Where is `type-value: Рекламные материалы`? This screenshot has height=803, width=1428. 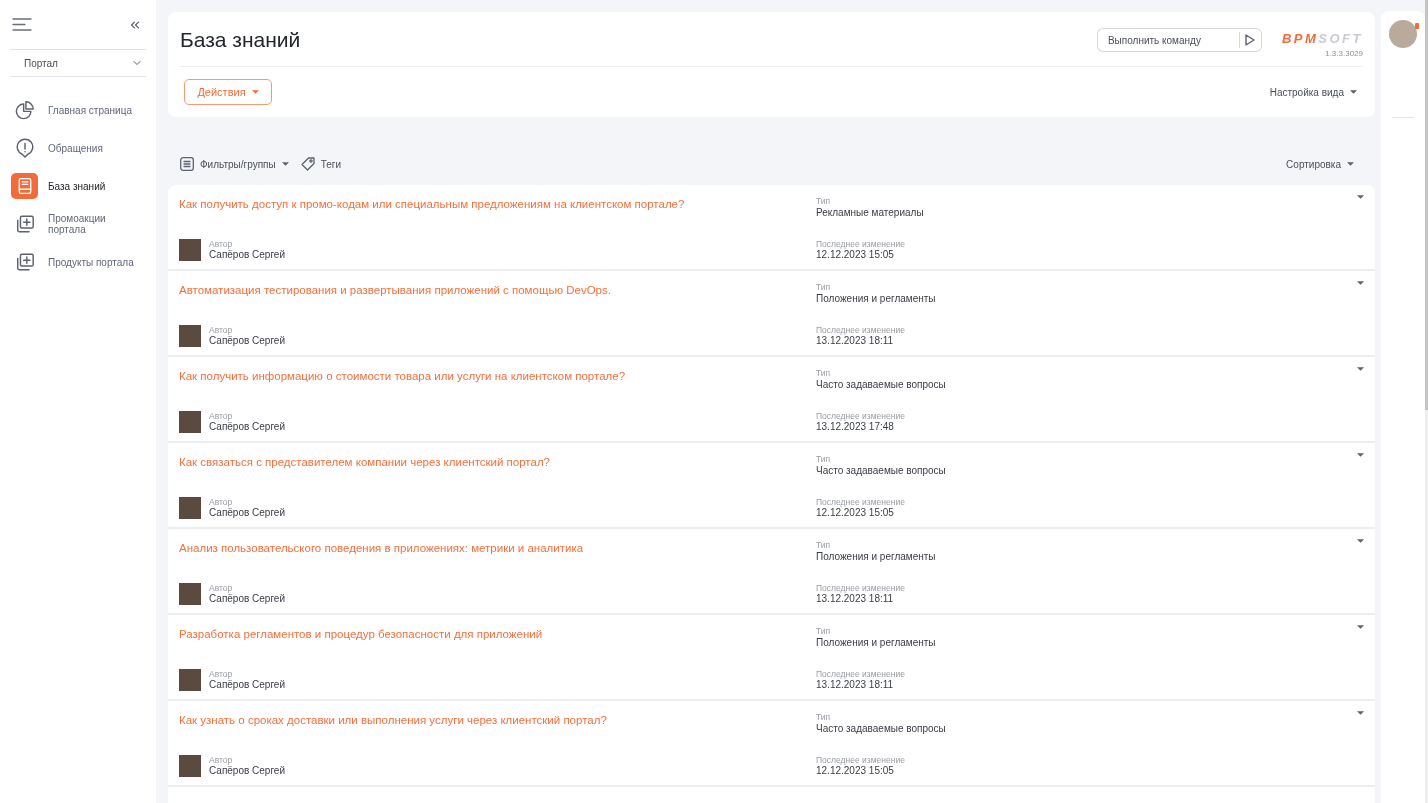 type-value: Рекламные материалы is located at coordinates (870, 212).